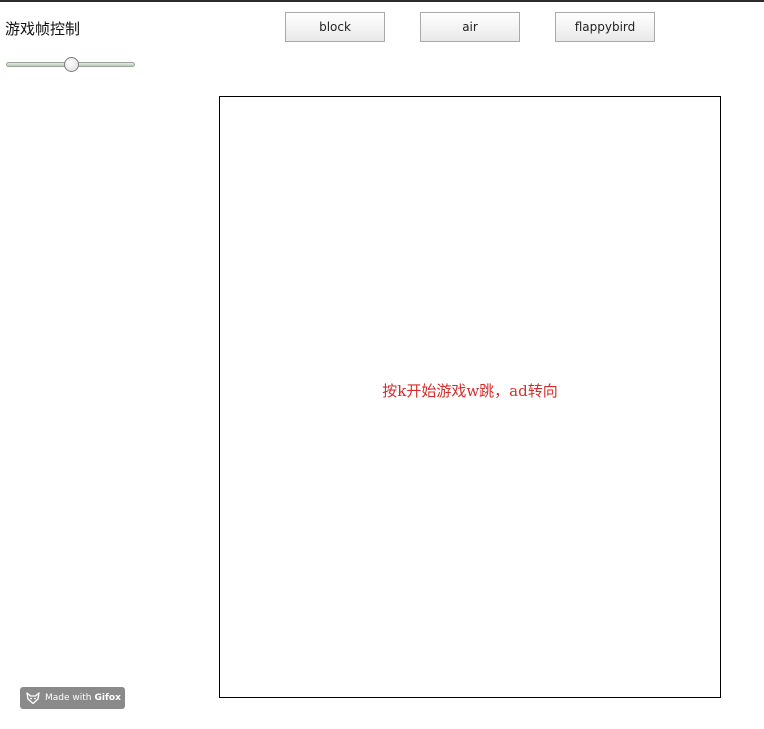  Describe the element at coordinates (43, 29) in the screenshot. I see `fps-control-label: 游戏帧控制` at that location.